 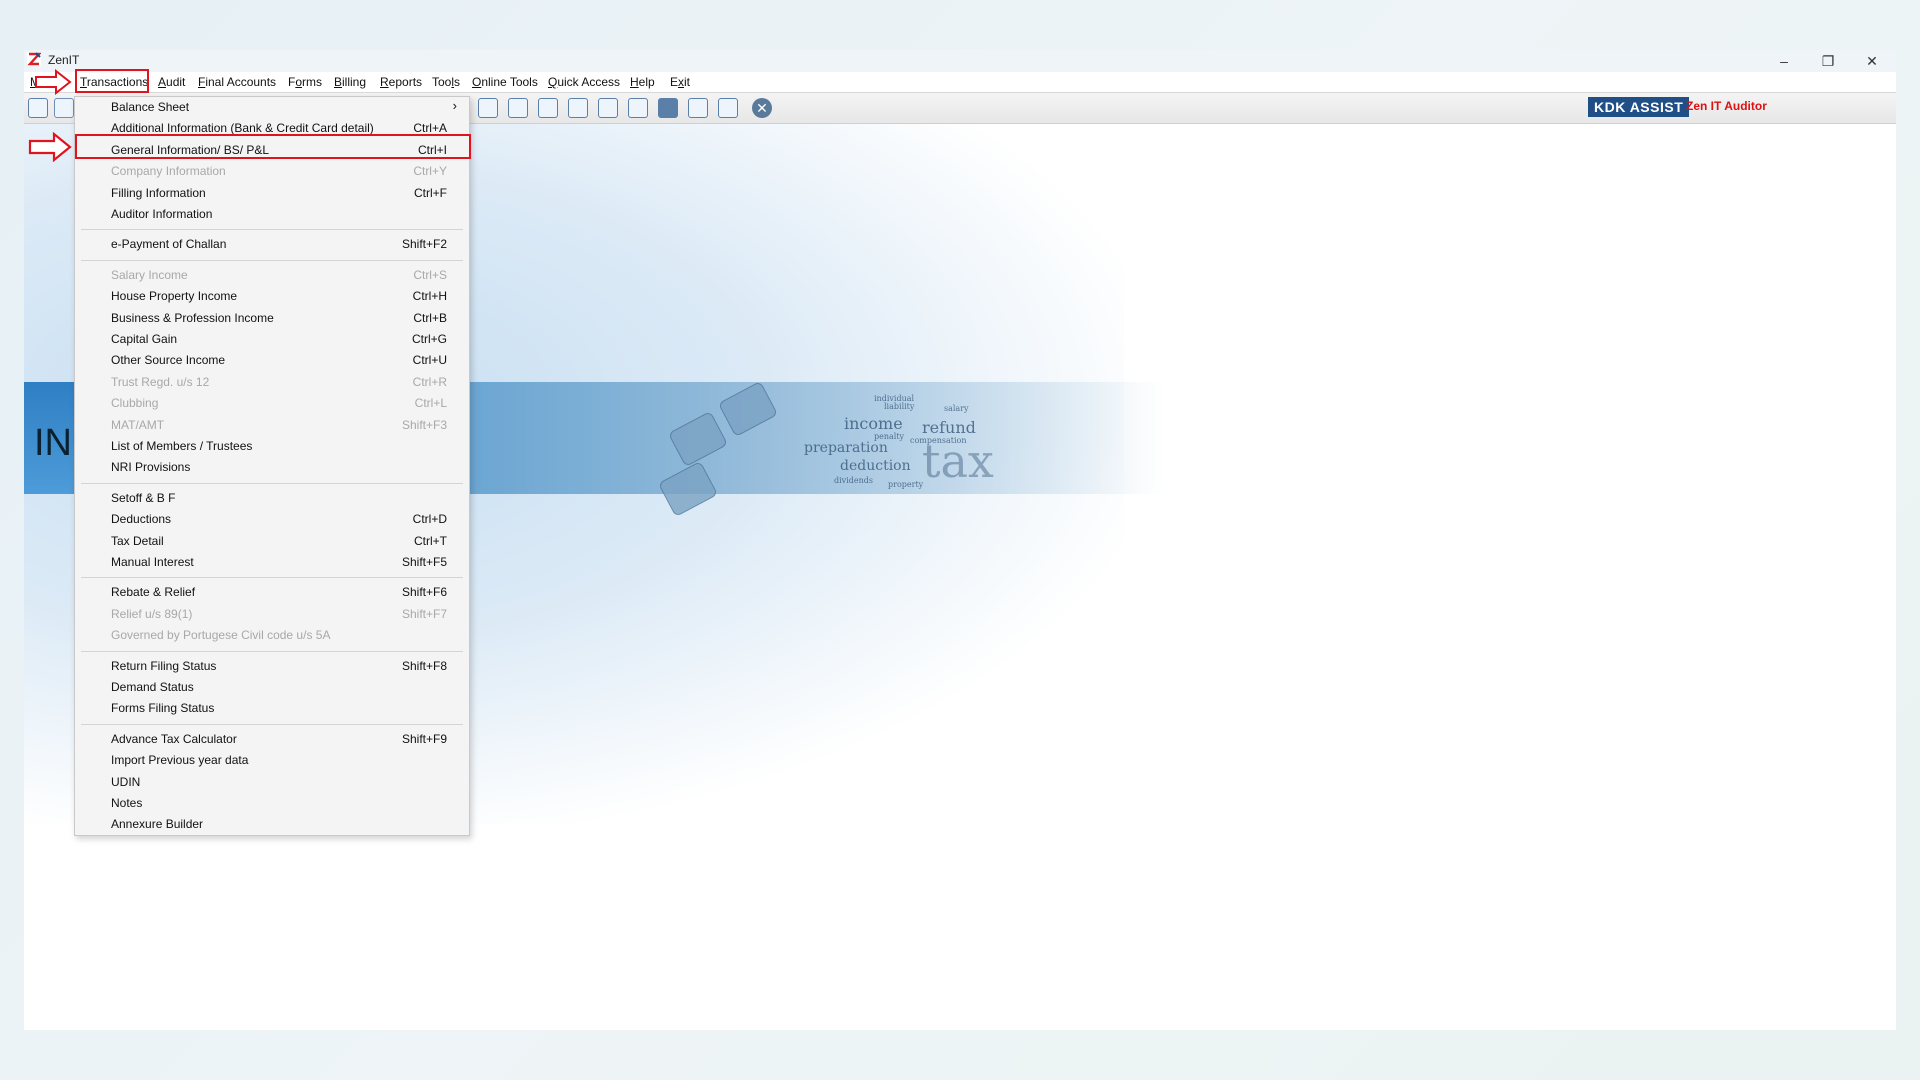 What do you see at coordinates (137, 540) in the screenshot?
I see `menu-item-label: Tax Detail` at bounding box center [137, 540].